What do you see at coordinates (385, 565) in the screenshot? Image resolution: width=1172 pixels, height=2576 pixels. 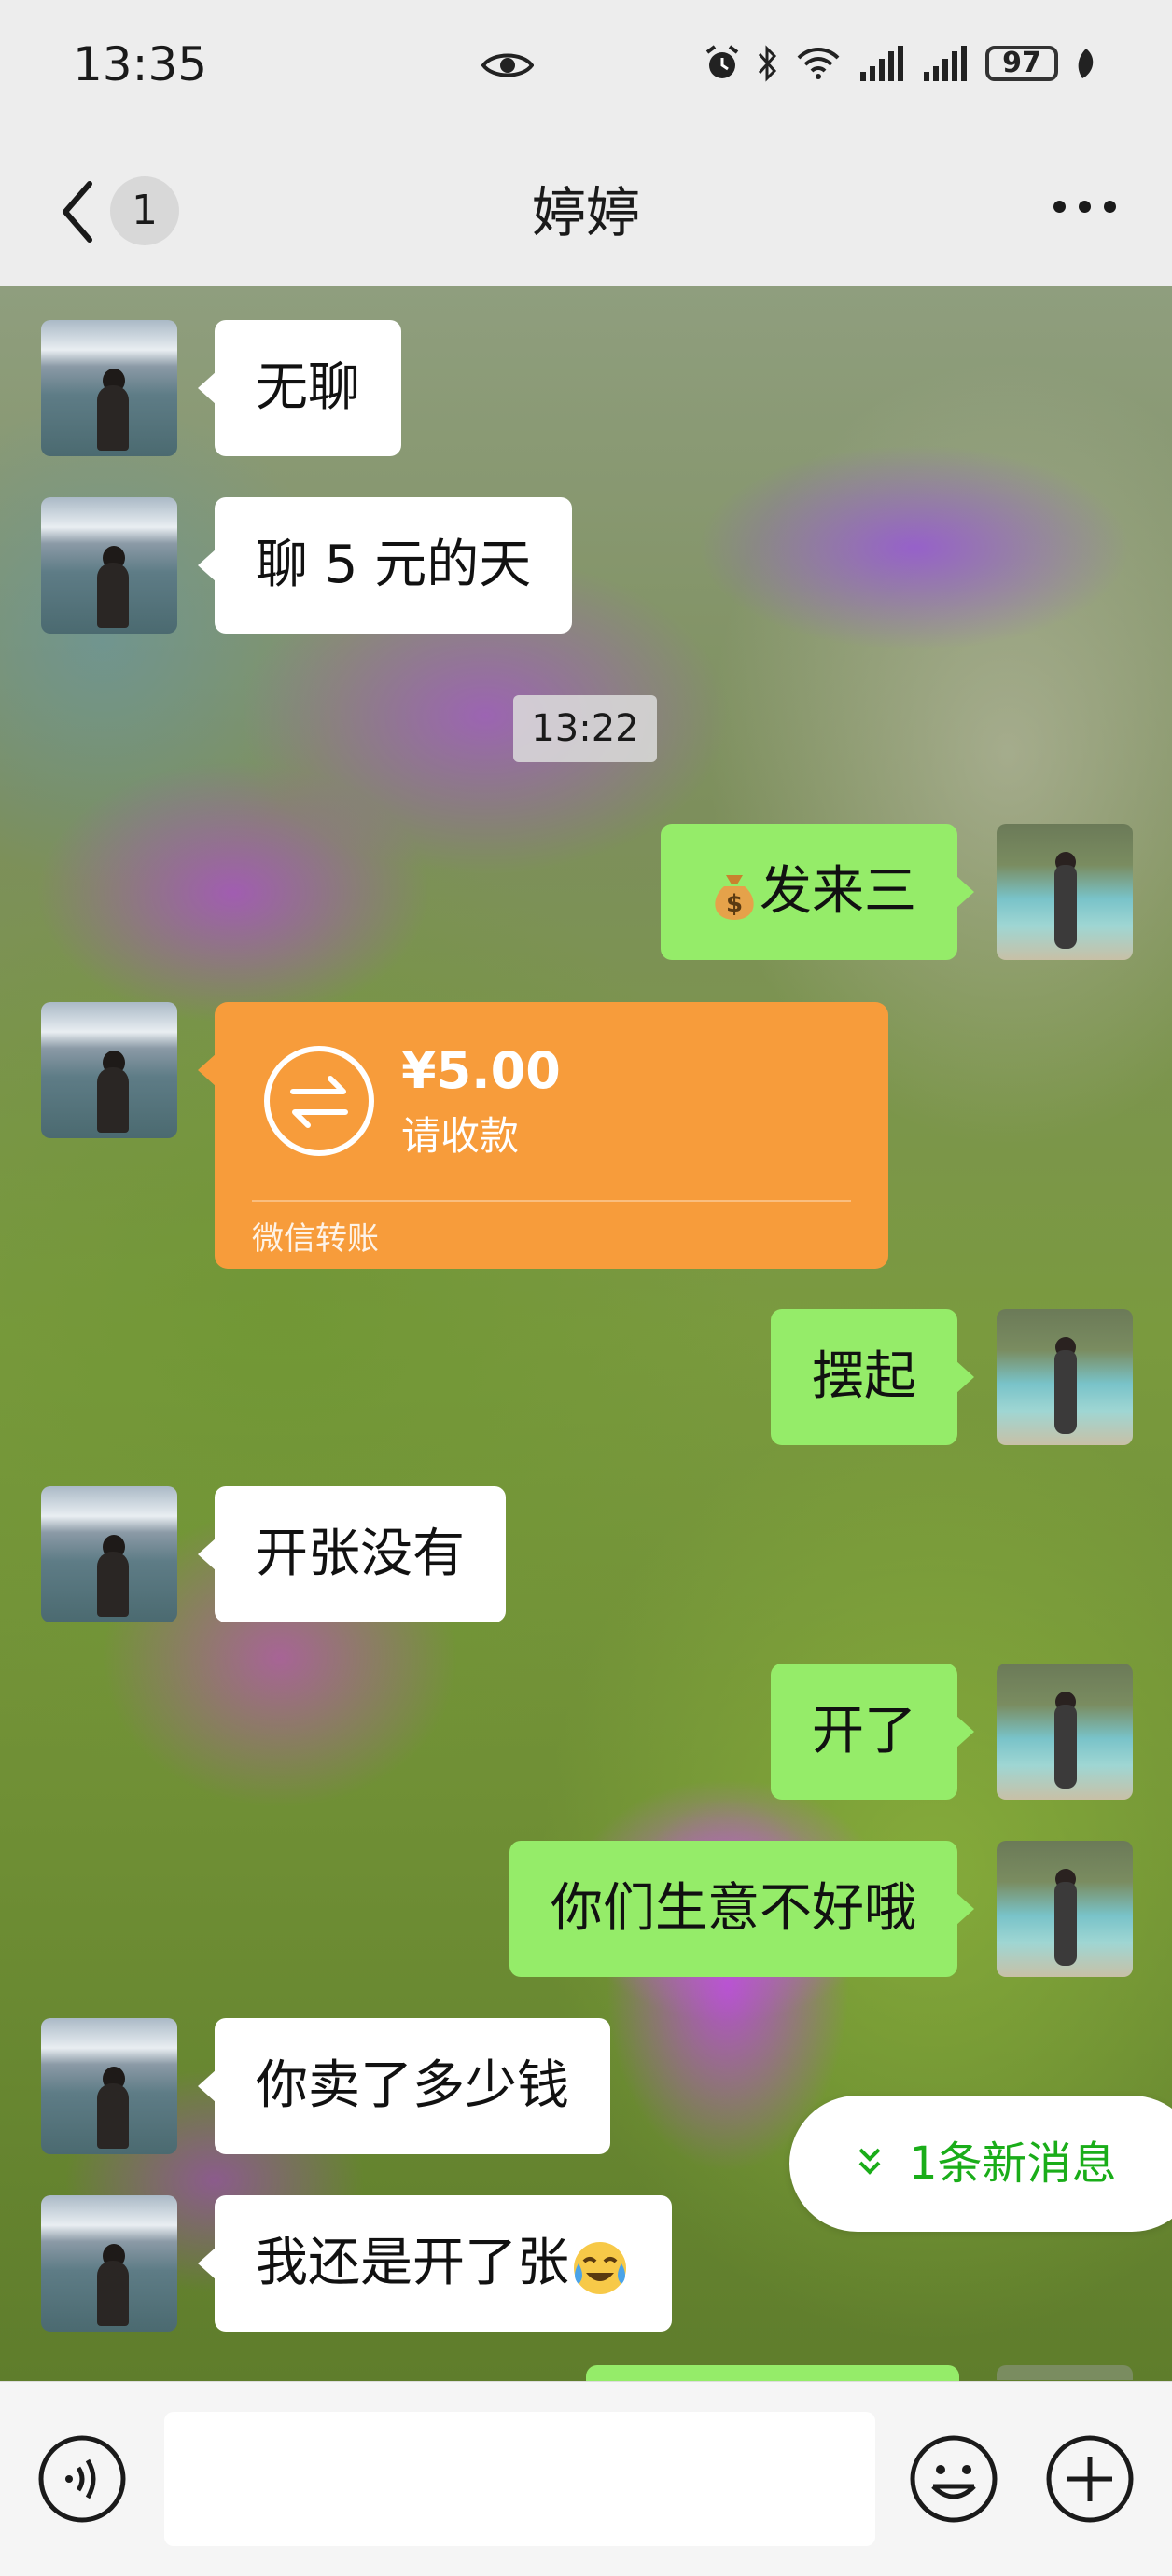 I see `message-bubble-incoming: 聊 5 元的天` at bounding box center [385, 565].